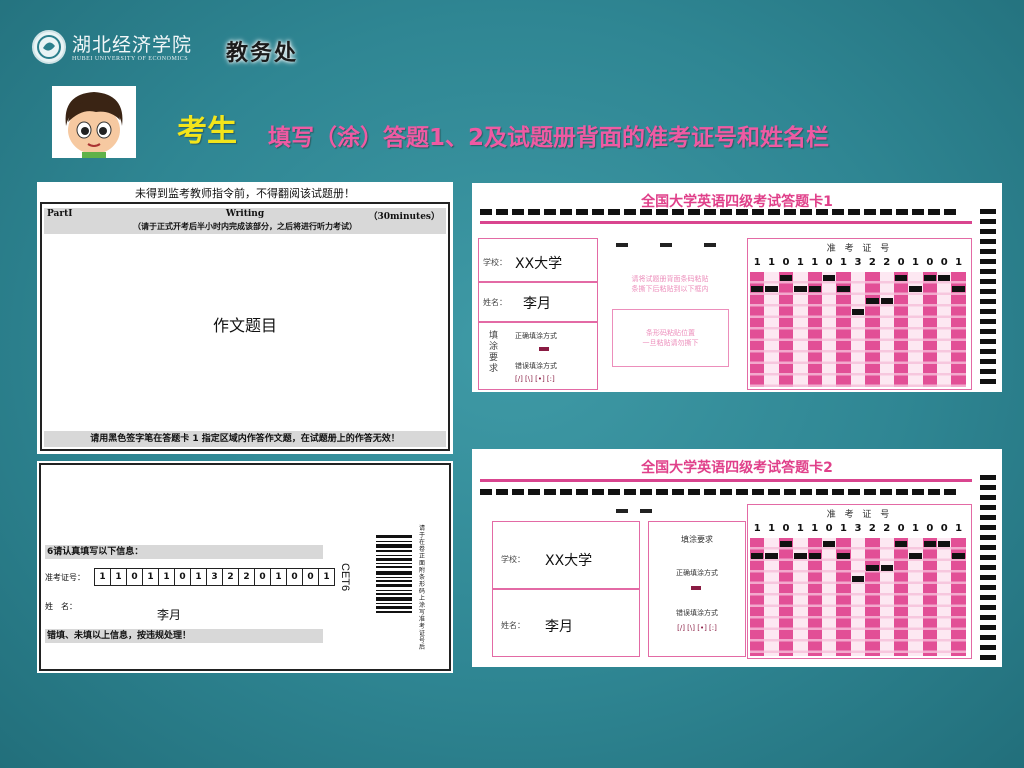  Describe the element at coordinates (569, 561) in the screenshot. I see `card2-school-value: XX大学` at that location.